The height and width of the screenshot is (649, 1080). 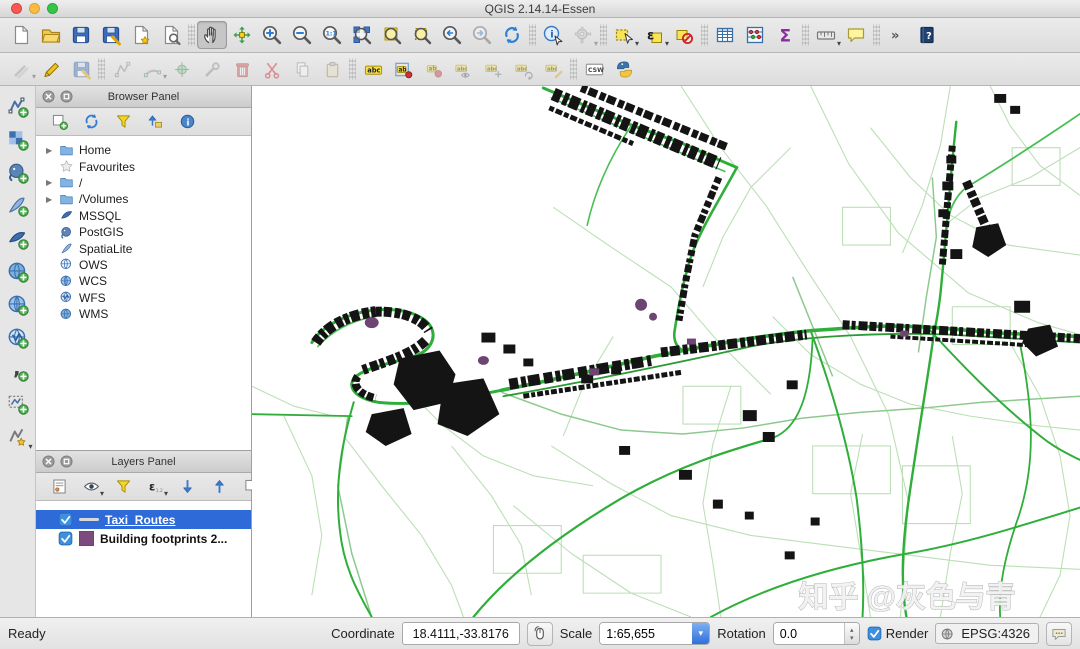 I want to click on show-hide-labels-button: abc, so click(x=463, y=69).